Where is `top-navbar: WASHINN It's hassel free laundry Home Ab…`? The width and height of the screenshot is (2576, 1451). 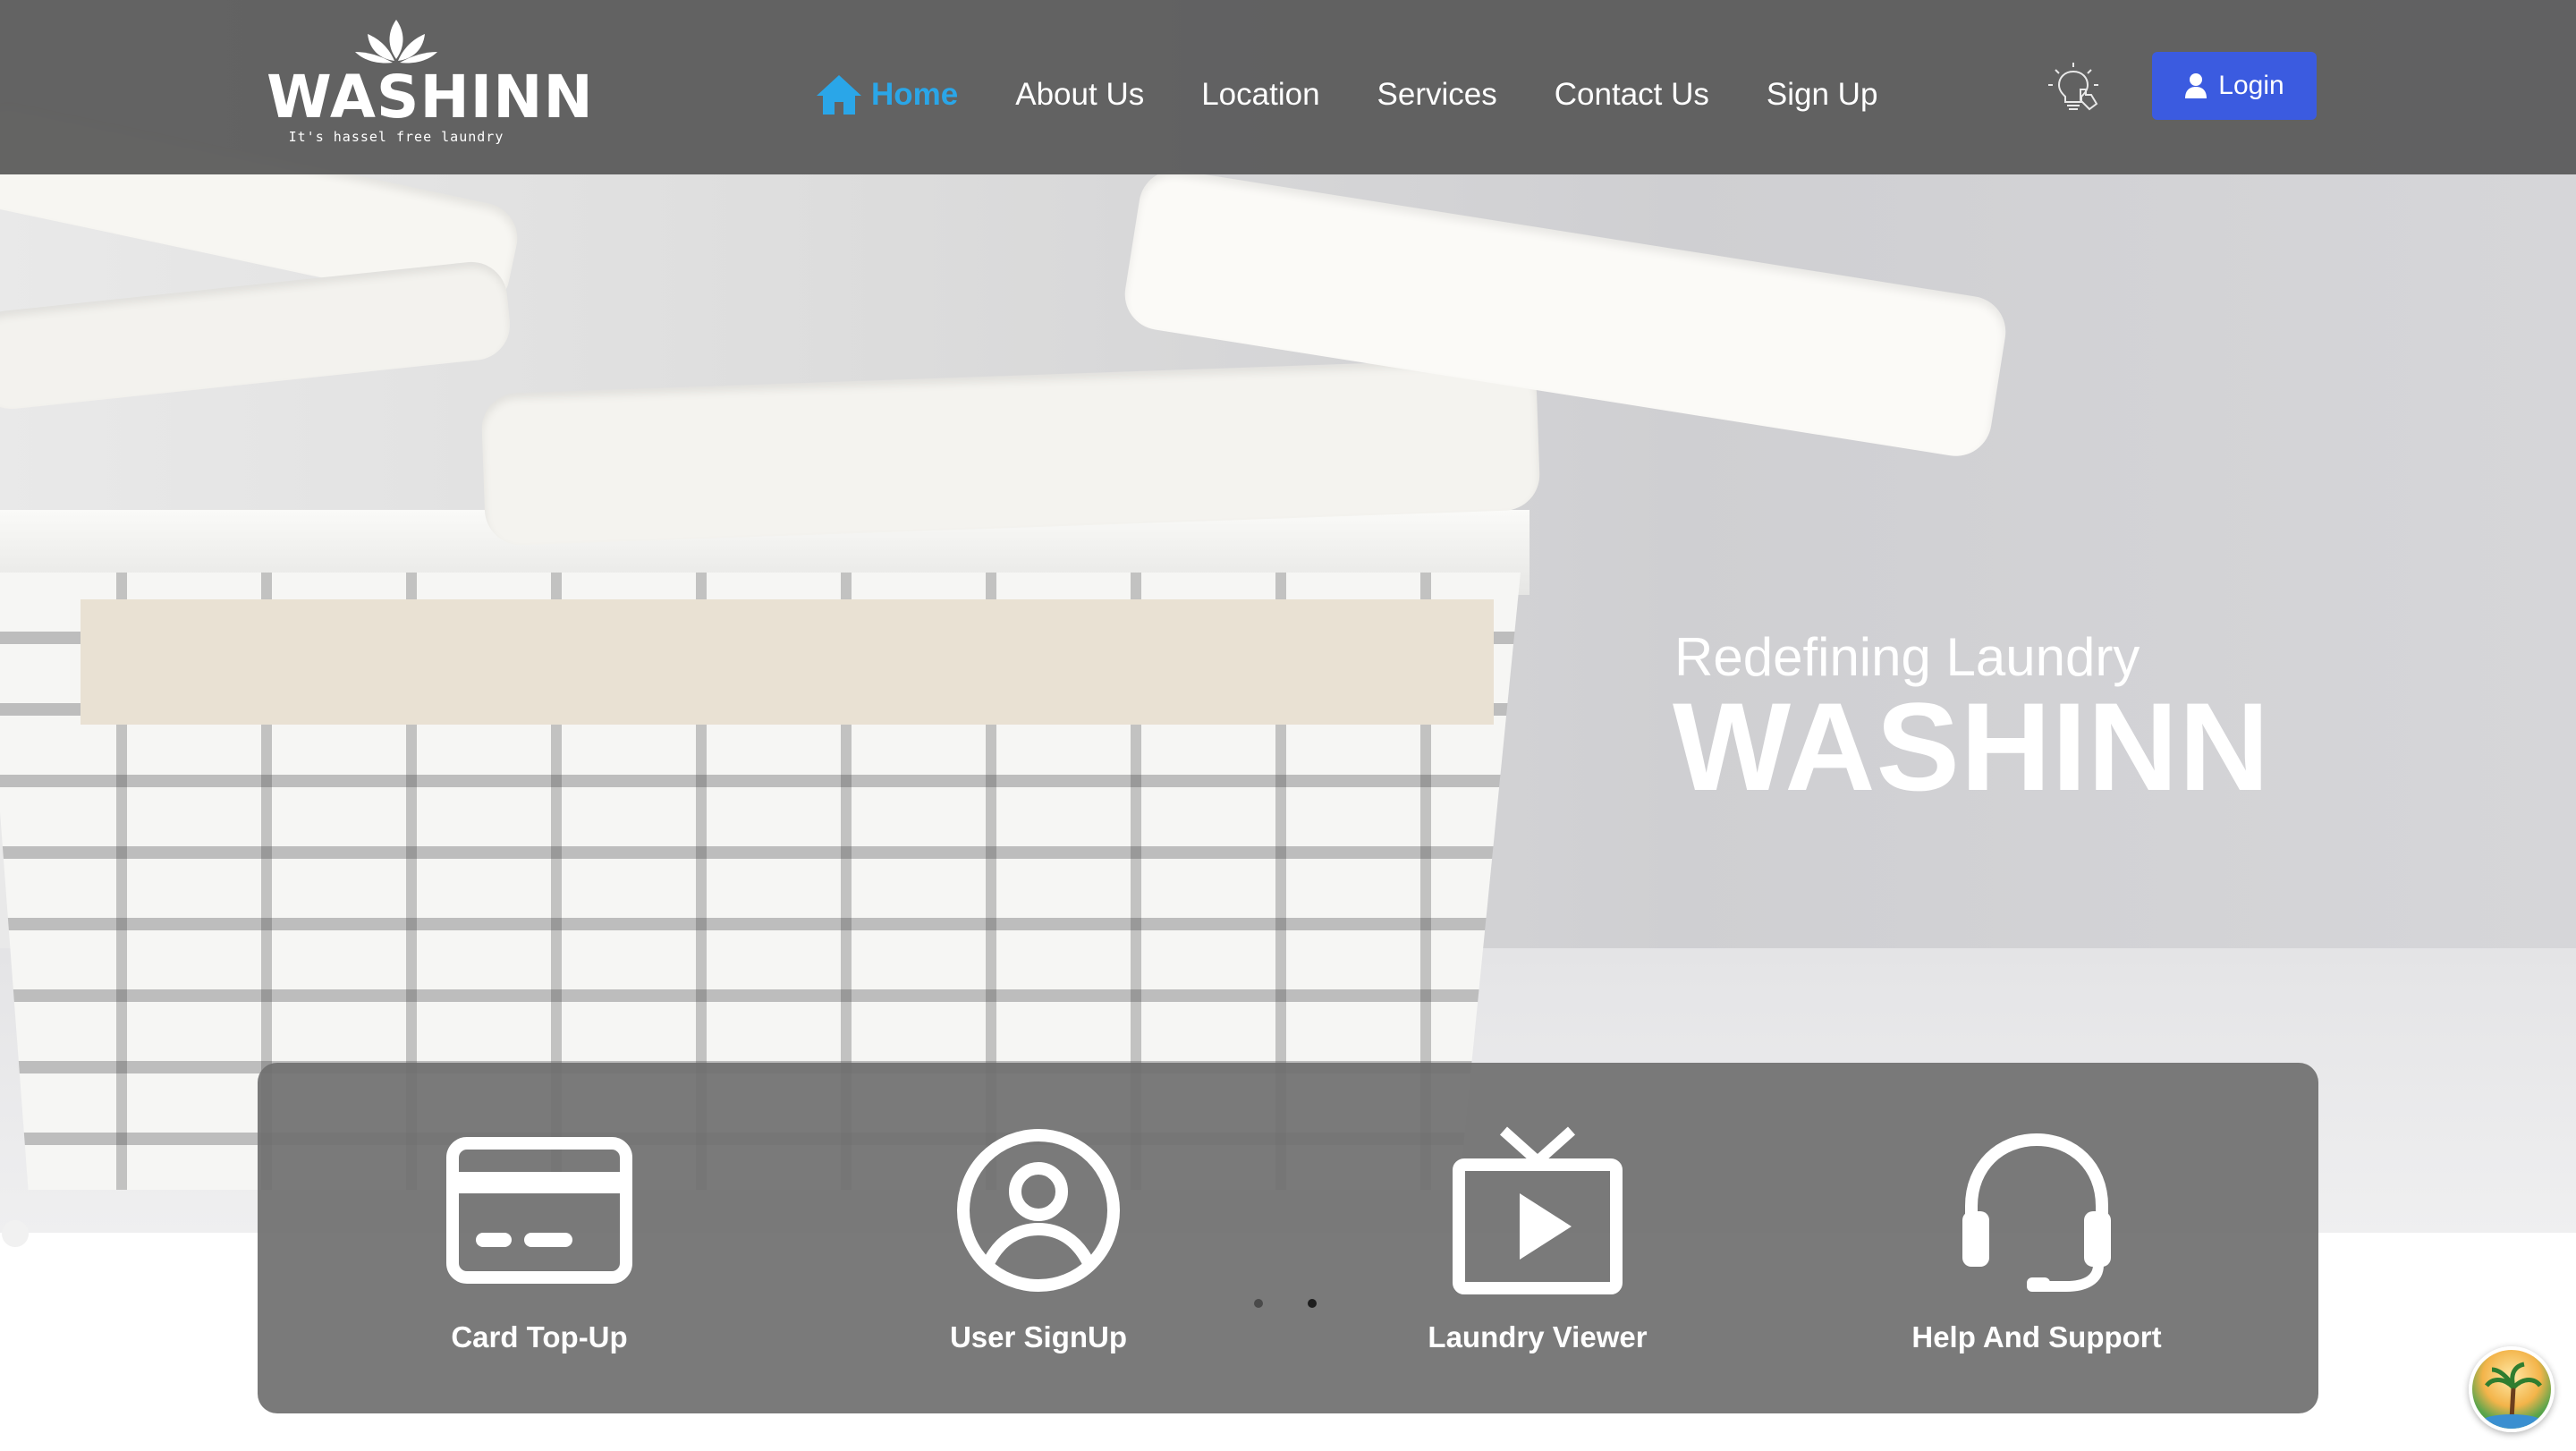 top-navbar: WASHINN It's hassel free laundry Home Ab… is located at coordinates (1288, 87).